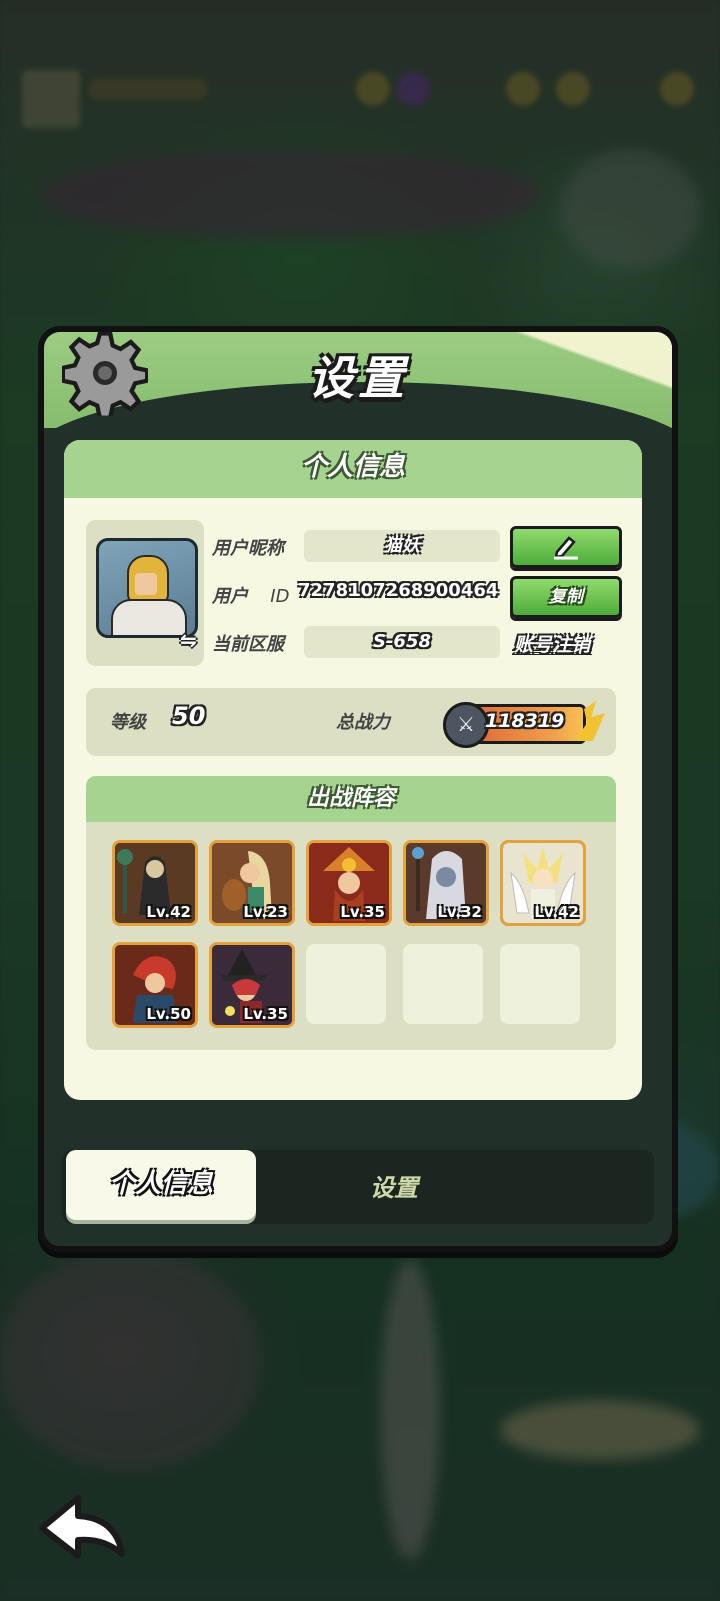 Image resolution: width=720 pixels, height=1601 pixels. What do you see at coordinates (248, 644) in the screenshot?
I see `server-label: 当前区服` at bounding box center [248, 644].